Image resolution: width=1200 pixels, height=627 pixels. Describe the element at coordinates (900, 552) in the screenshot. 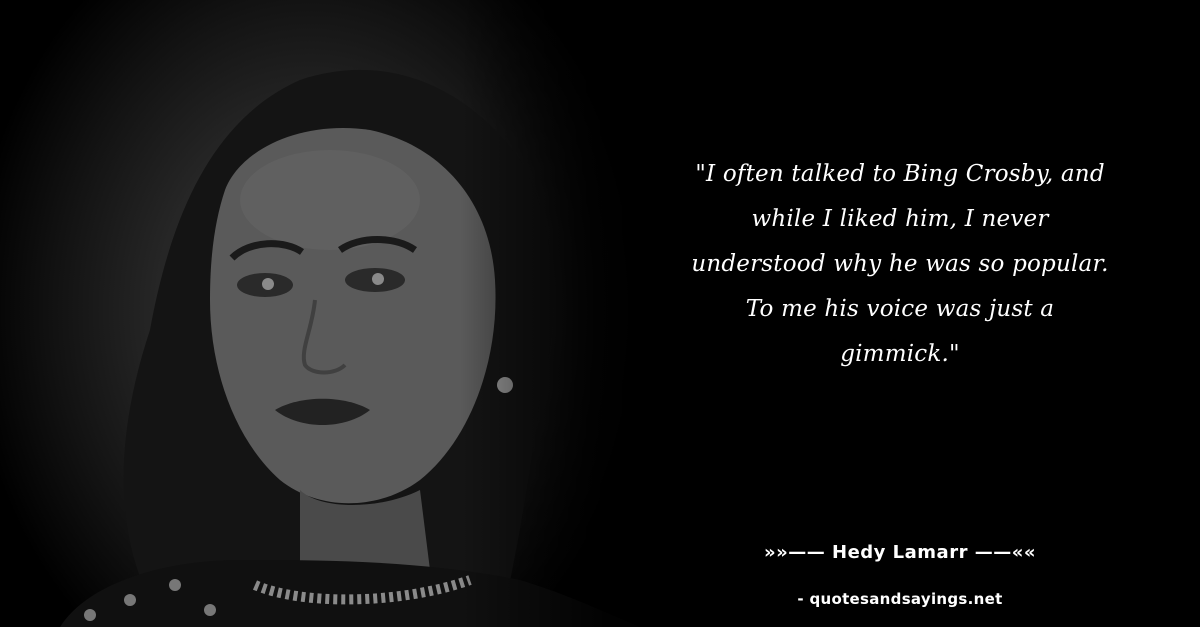

I see `author-name: »»—— Hedy Lamarr ——««` at that location.